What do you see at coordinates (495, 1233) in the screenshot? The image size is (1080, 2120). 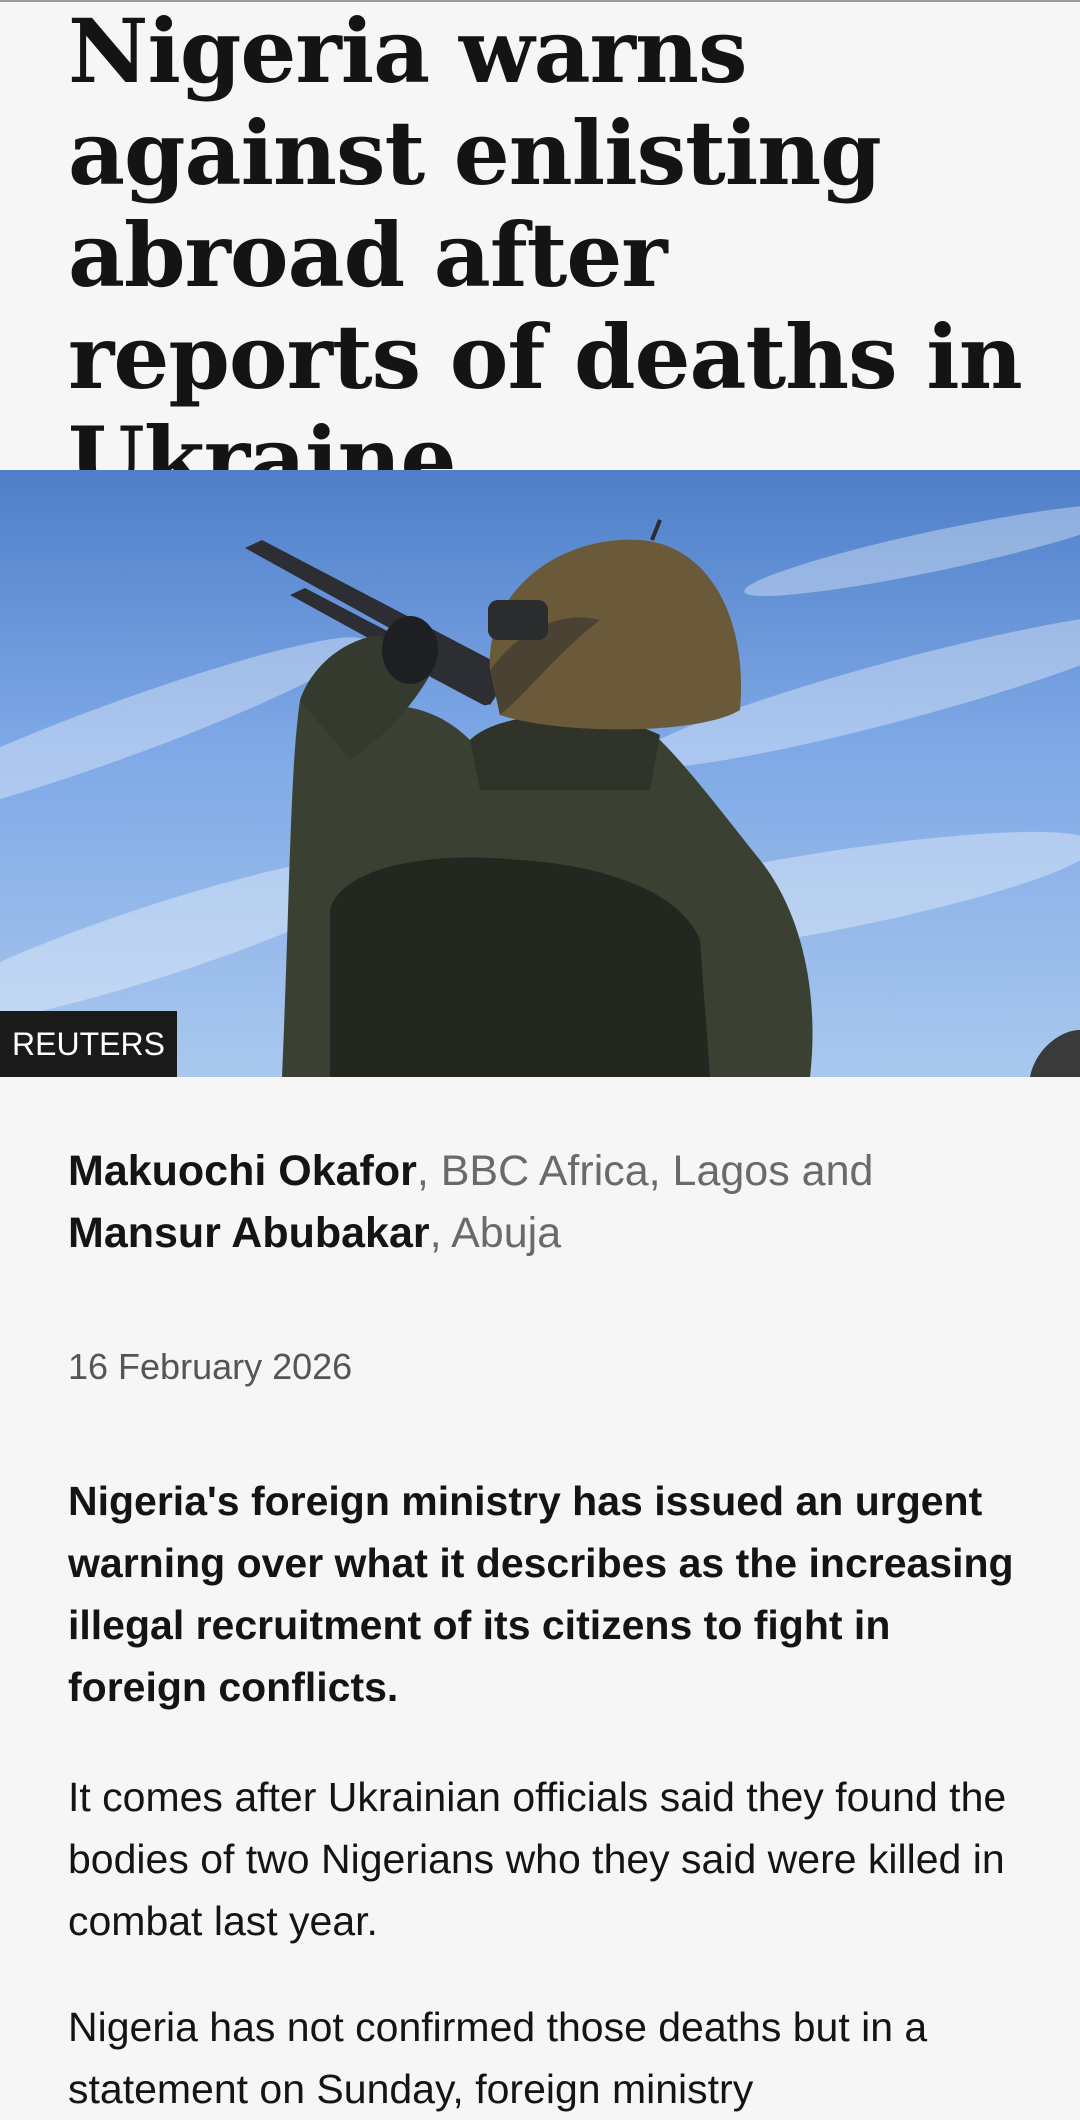 I see `author-affiliation: , Abuja` at bounding box center [495, 1233].